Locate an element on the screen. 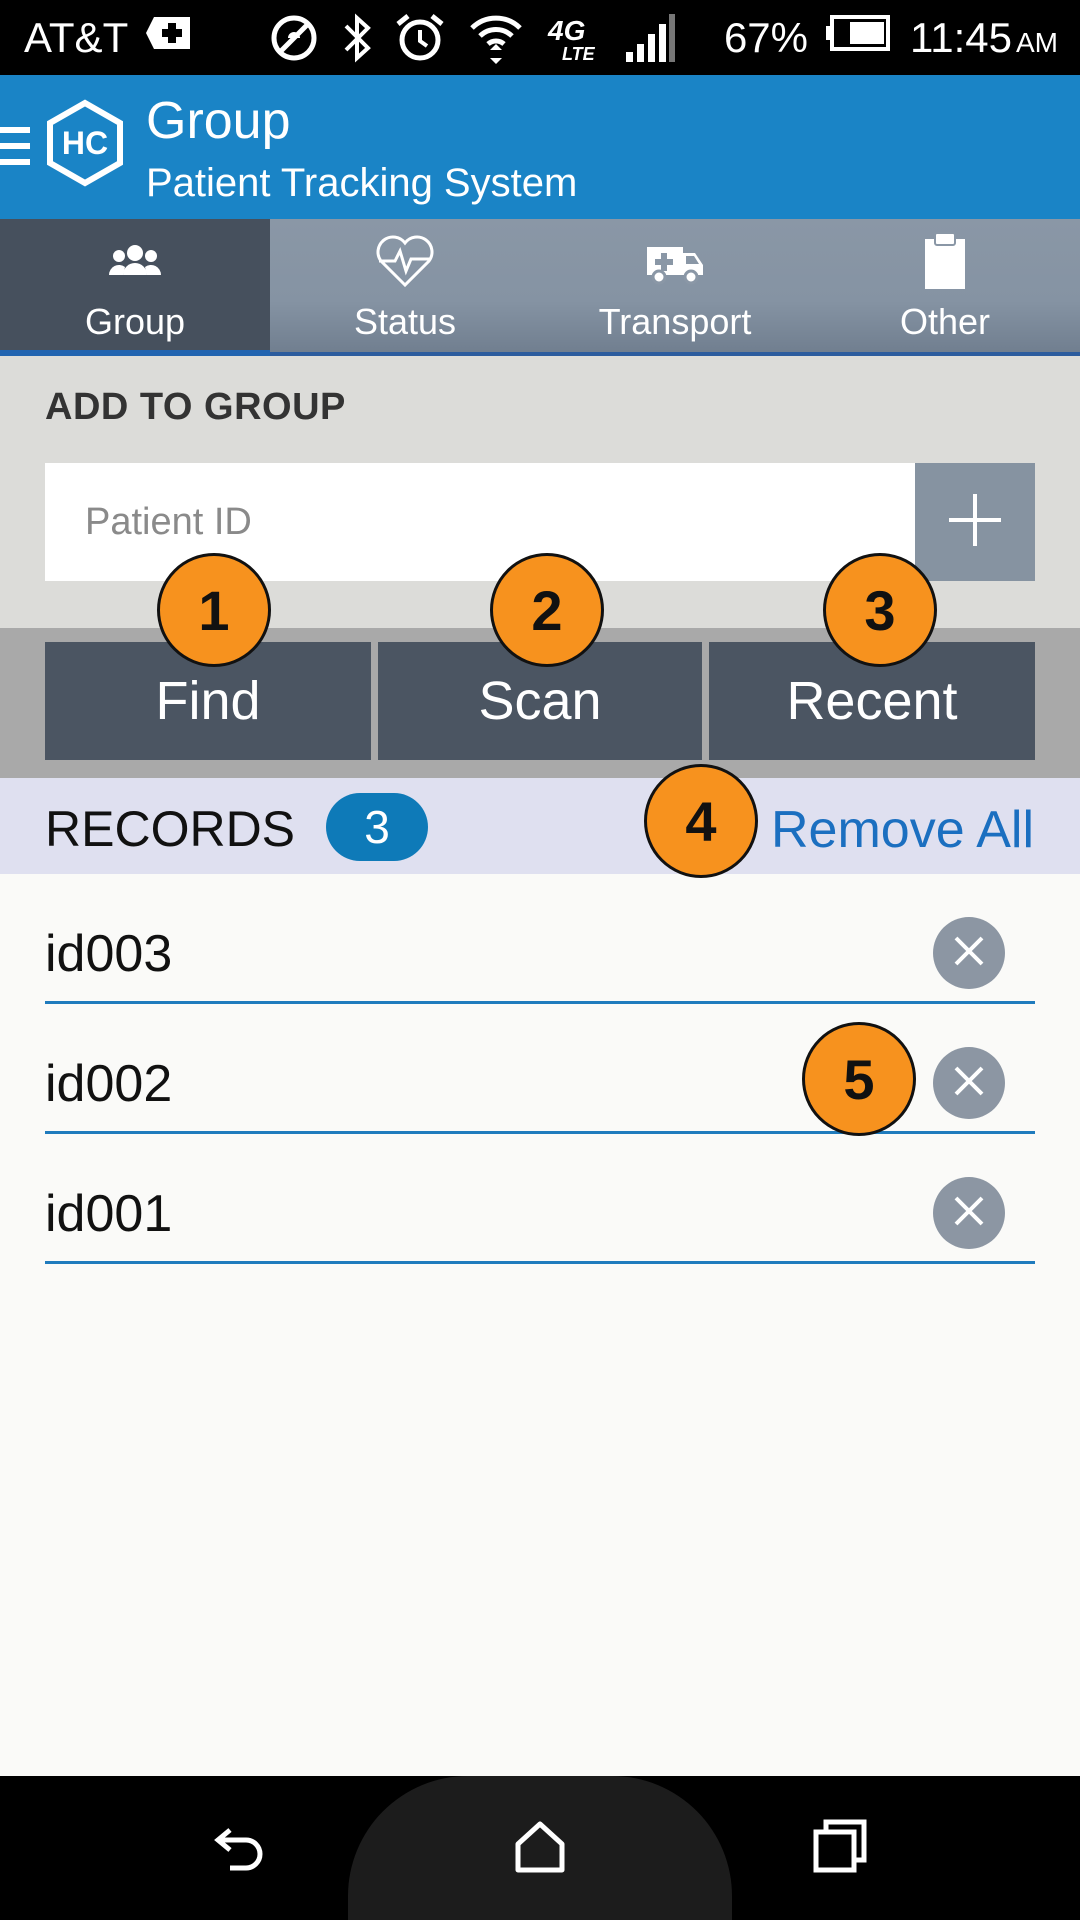 The height and width of the screenshot is (1920, 1080). bluetooth-icon is located at coordinates (357, 38).